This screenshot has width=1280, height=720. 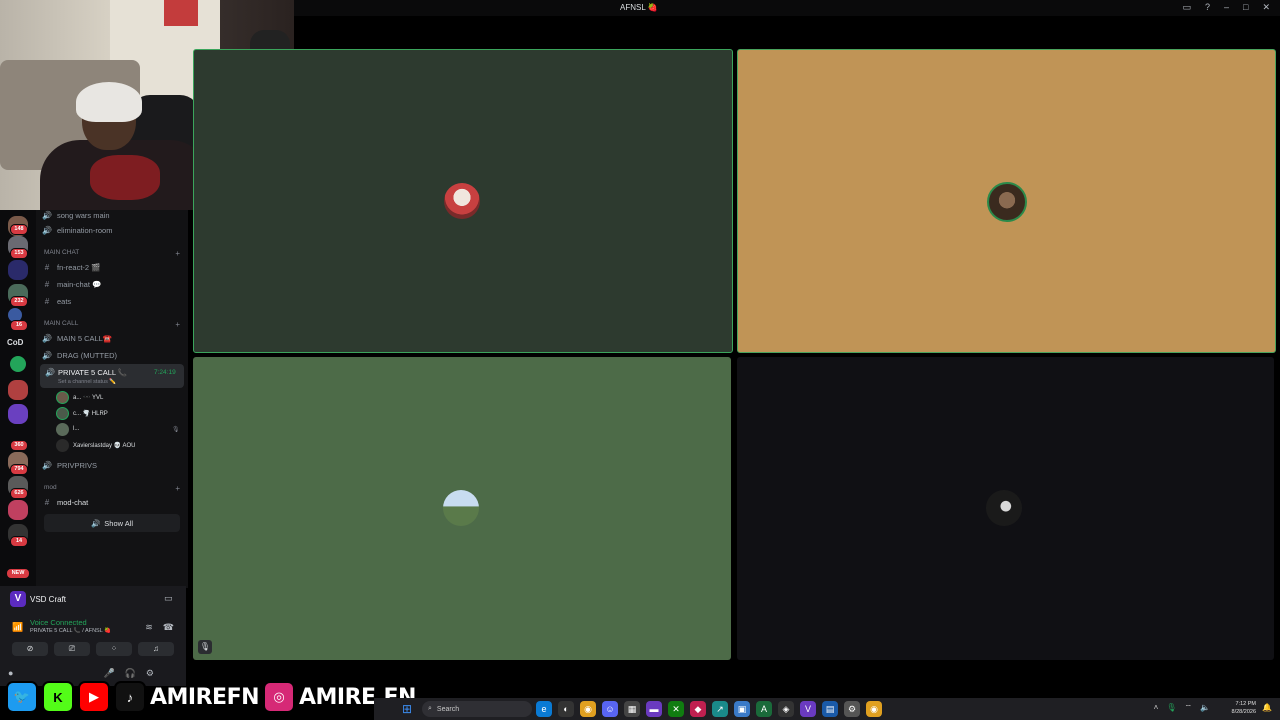 What do you see at coordinates (114, 649) in the screenshot?
I see `activities-button: ⁘` at bounding box center [114, 649].